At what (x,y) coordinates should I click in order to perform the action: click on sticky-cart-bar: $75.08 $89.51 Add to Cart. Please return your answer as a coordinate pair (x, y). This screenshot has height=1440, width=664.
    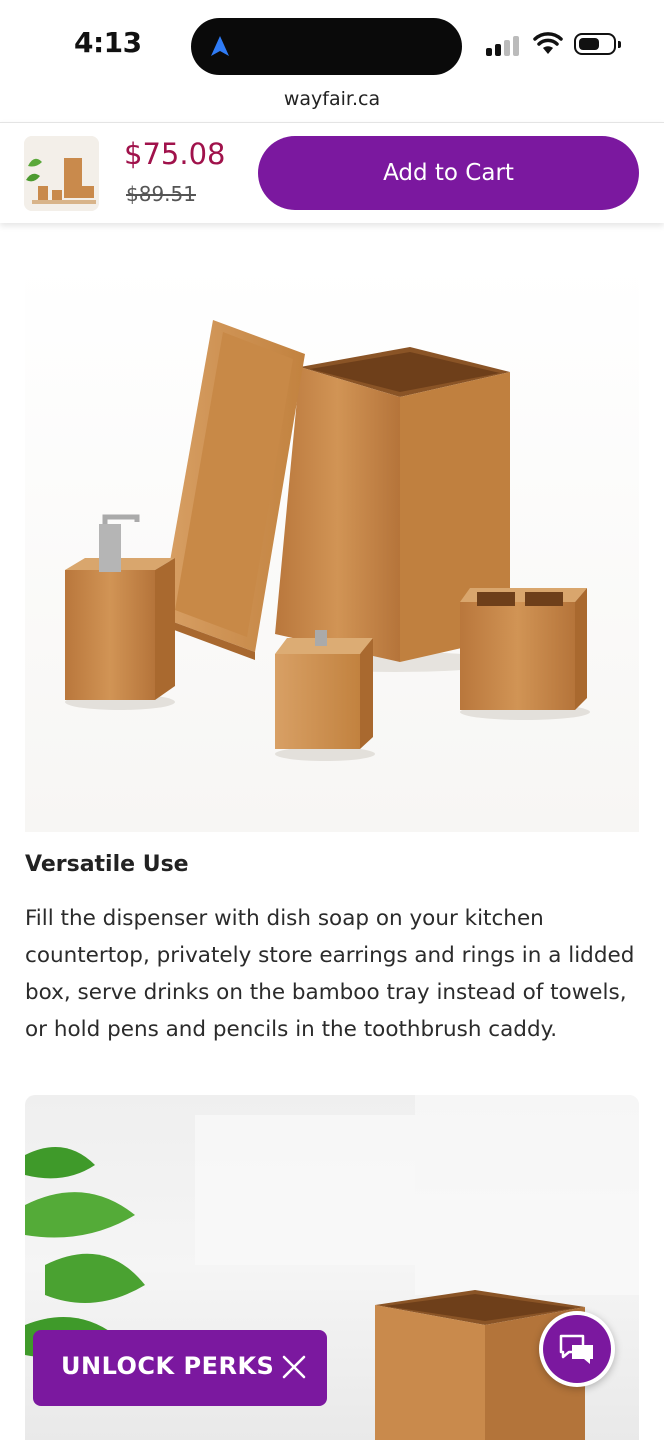
    Looking at the image, I should click on (332, 172).